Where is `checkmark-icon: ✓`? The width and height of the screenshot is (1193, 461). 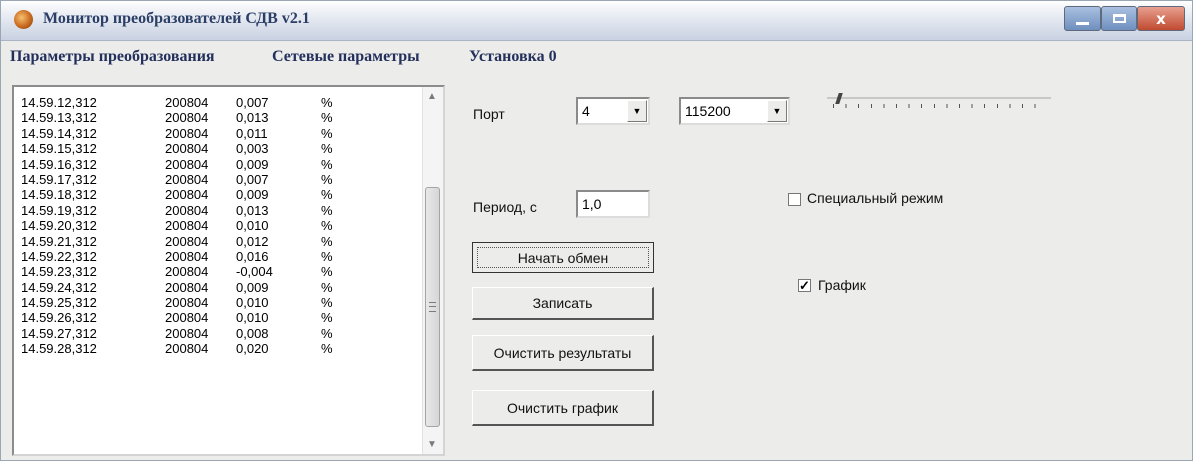
checkmark-icon: ✓ is located at coordinates (804, 285).